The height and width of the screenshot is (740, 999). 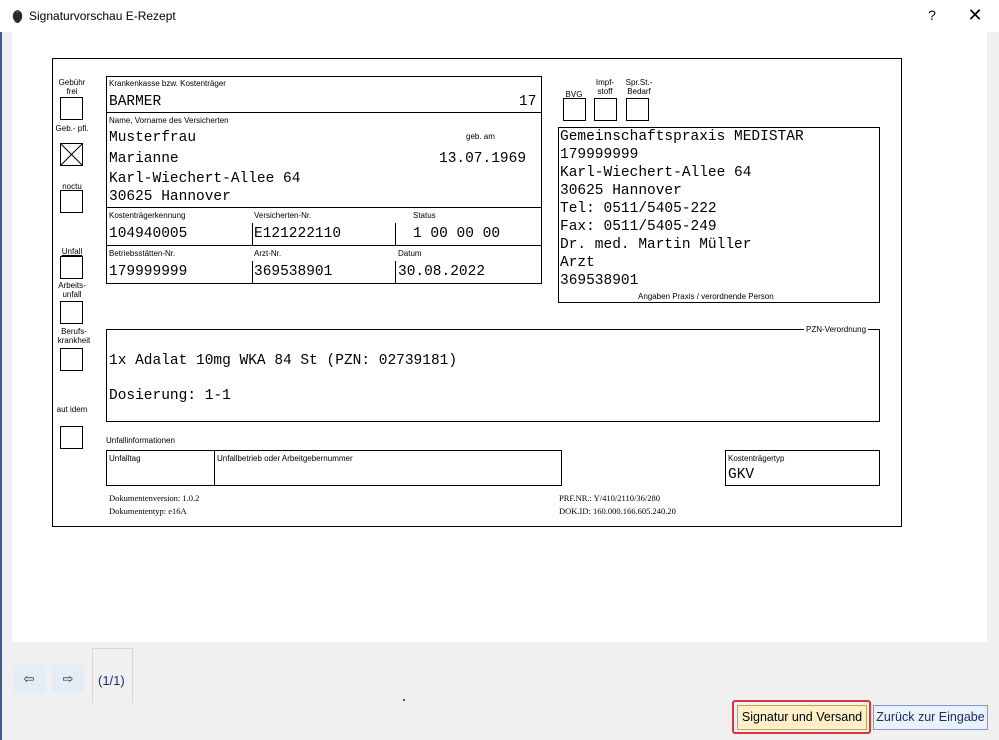 I want to click on lanr-value: 369538901, so click(x=293, y=272).